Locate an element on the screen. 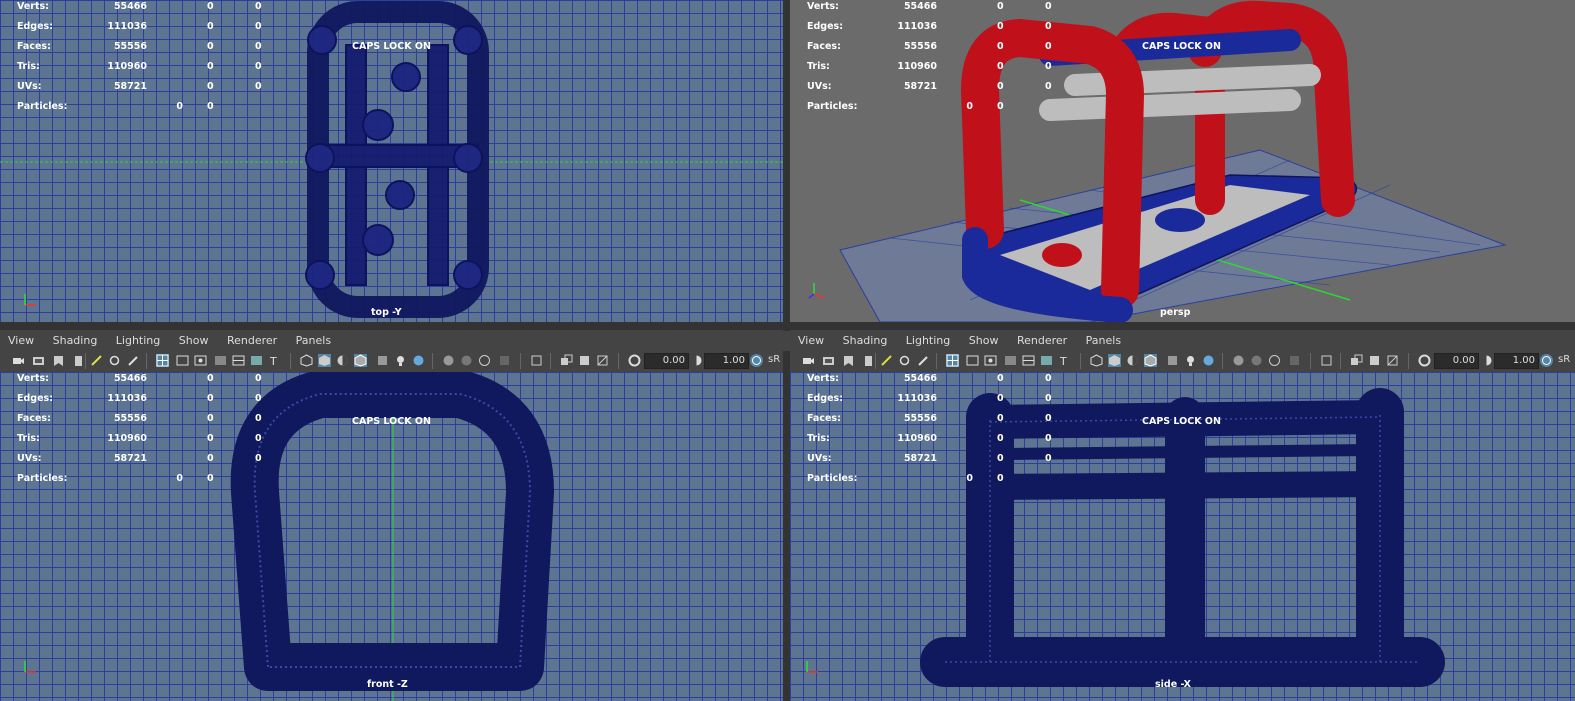 This screenshot has width=1575, height=701. svg-text: T is located at coordinates (273, 361).